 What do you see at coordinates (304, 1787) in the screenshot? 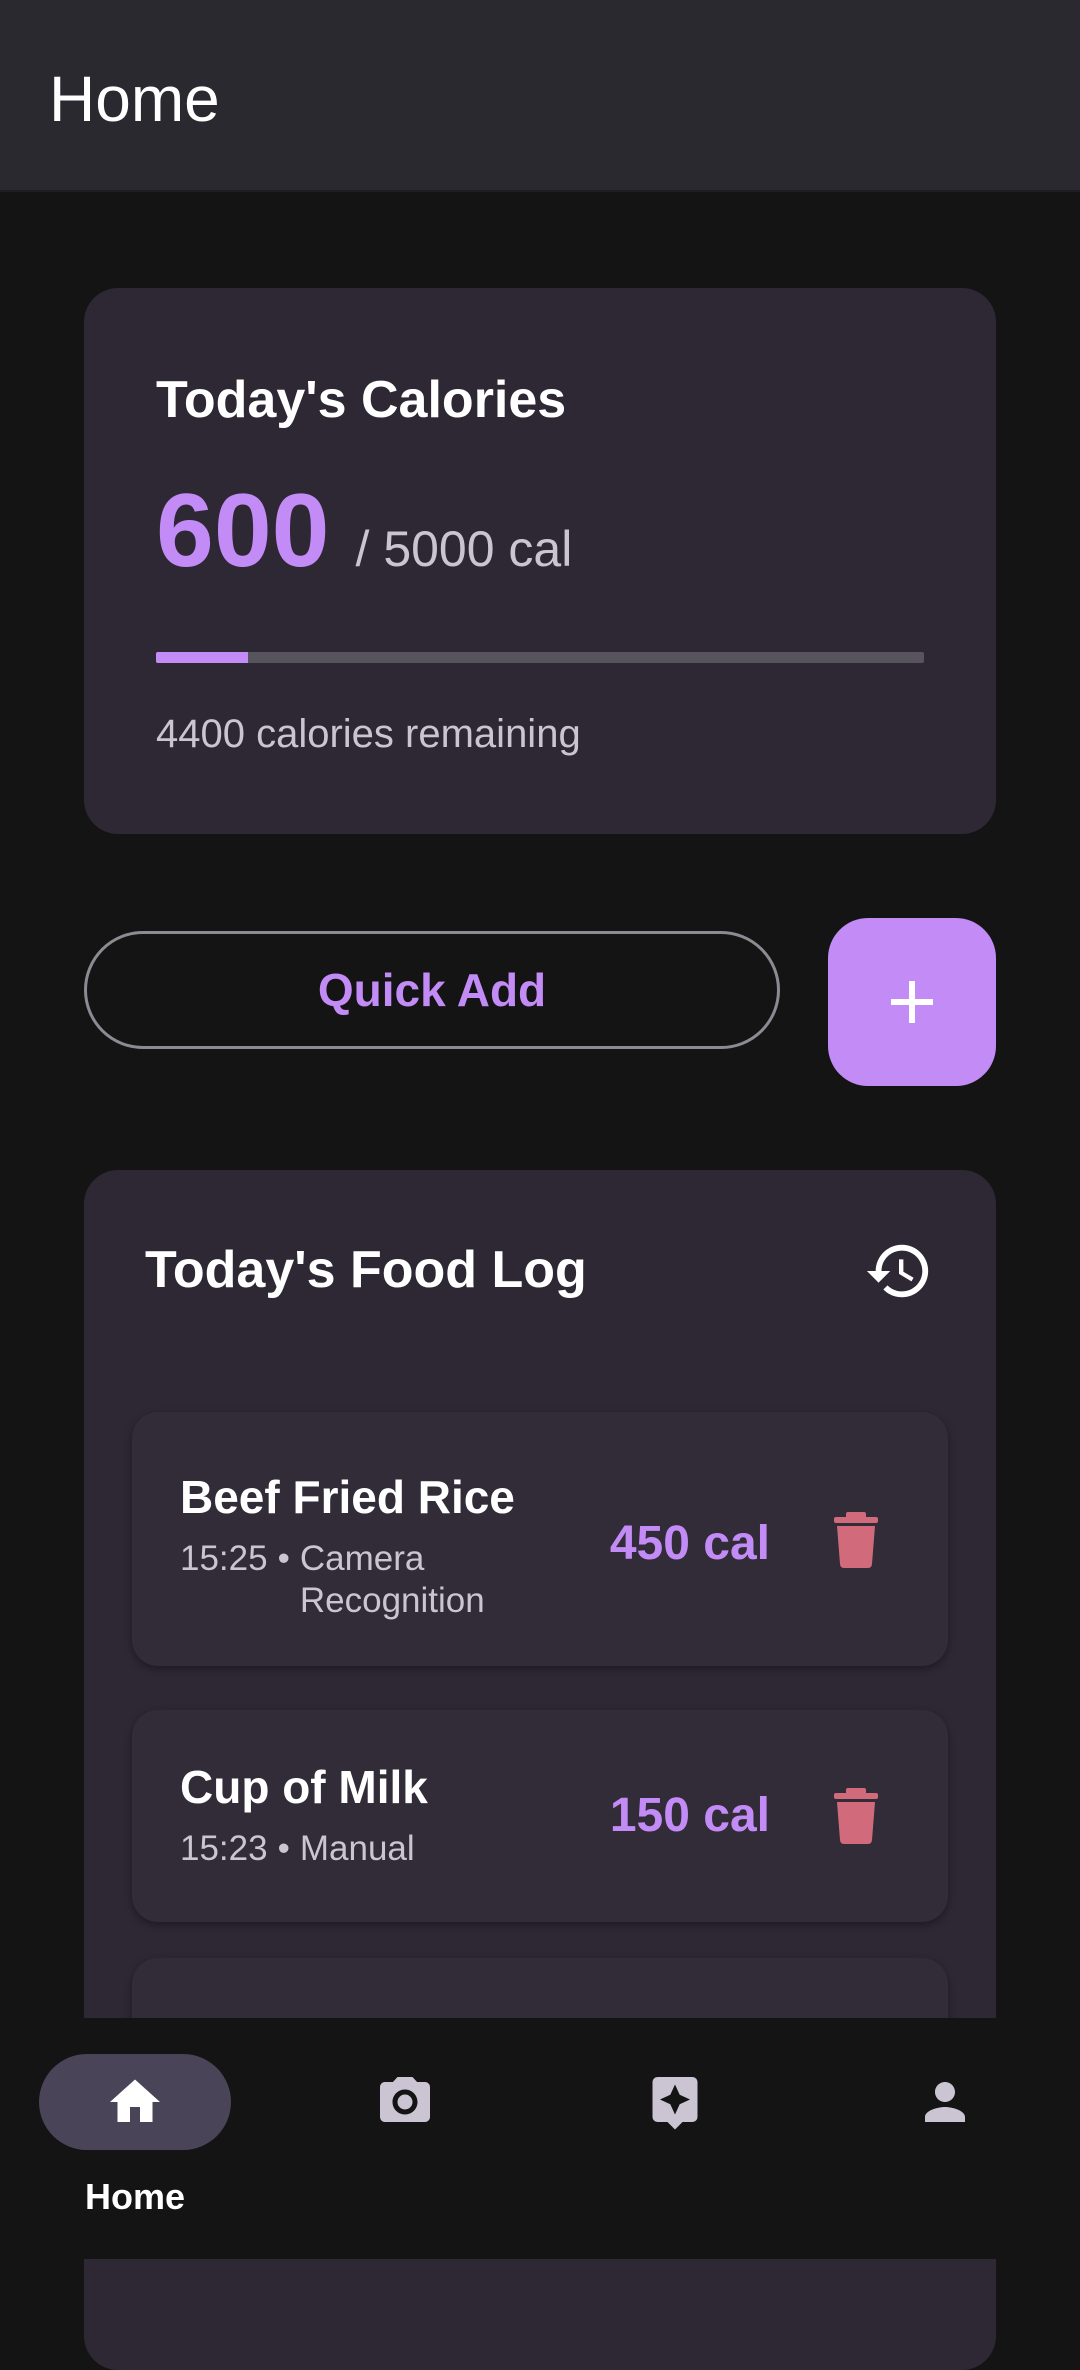
I see `food-name: Cup of Milk` at bounding box center [304, 1787].